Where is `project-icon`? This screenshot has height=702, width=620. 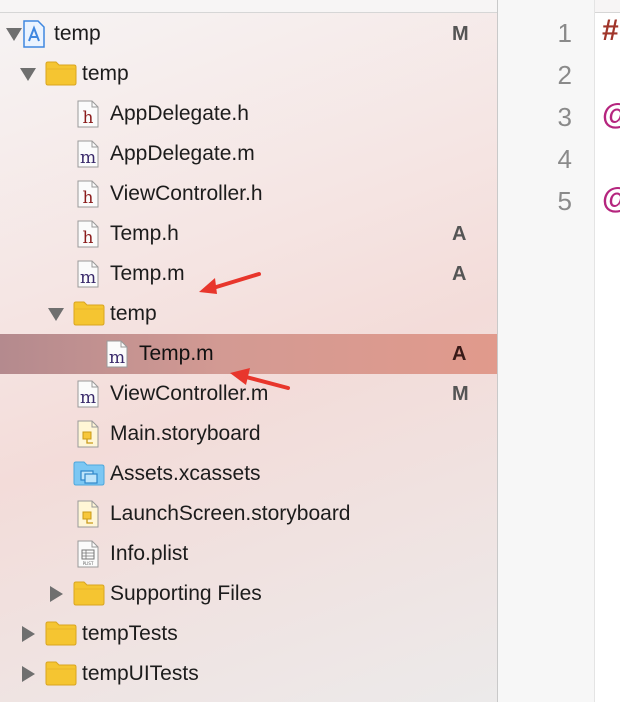
project-icon is located at coordinates (34, 34).